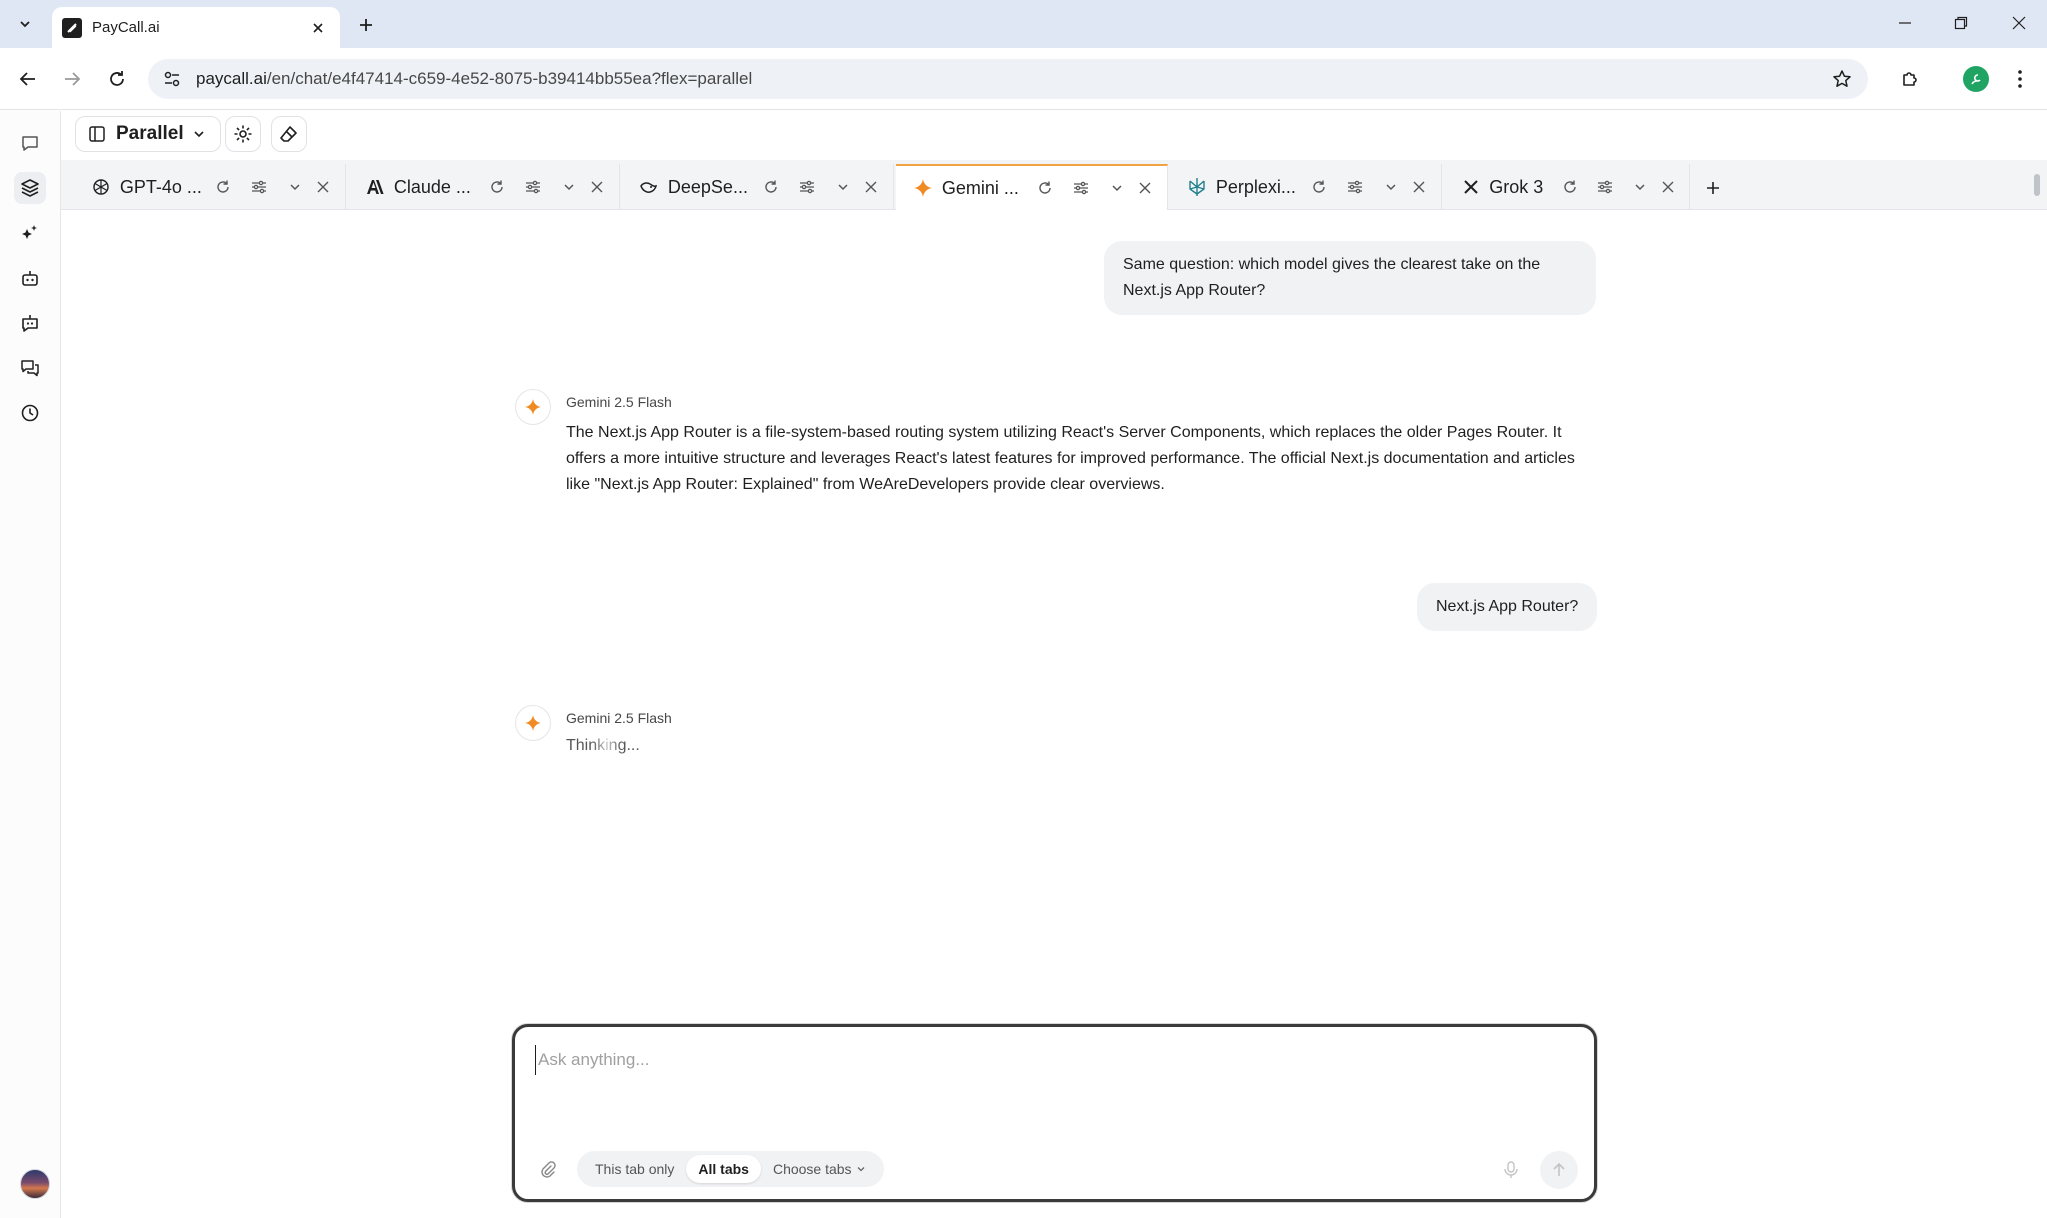 The height and width of the screenshot is (1218, 2047). I want to click on profile-icon, so click(1976, 79).